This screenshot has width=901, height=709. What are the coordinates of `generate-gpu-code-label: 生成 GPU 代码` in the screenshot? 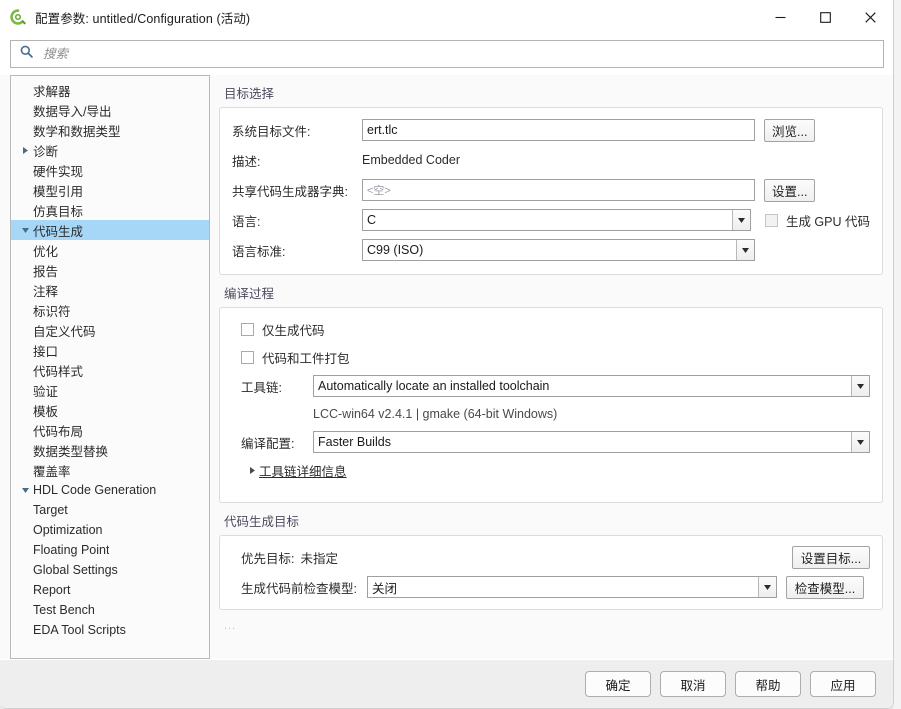 It's located at (827, 221).